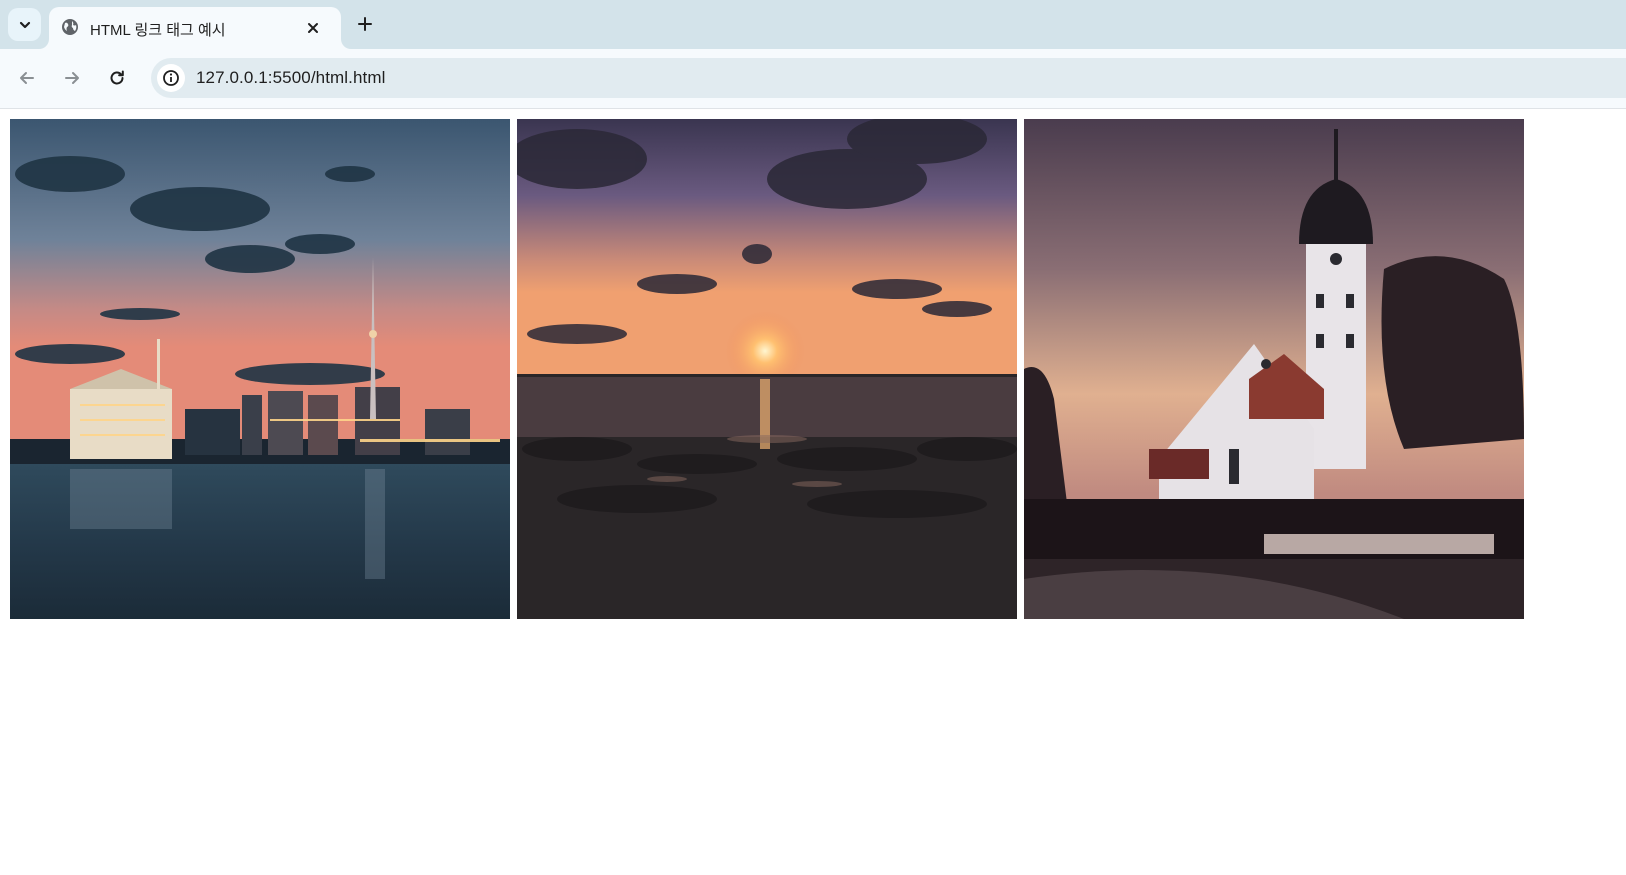 This screenshot has height=875, width=1626. I want to click on tab-close-button, so click(313, 28).